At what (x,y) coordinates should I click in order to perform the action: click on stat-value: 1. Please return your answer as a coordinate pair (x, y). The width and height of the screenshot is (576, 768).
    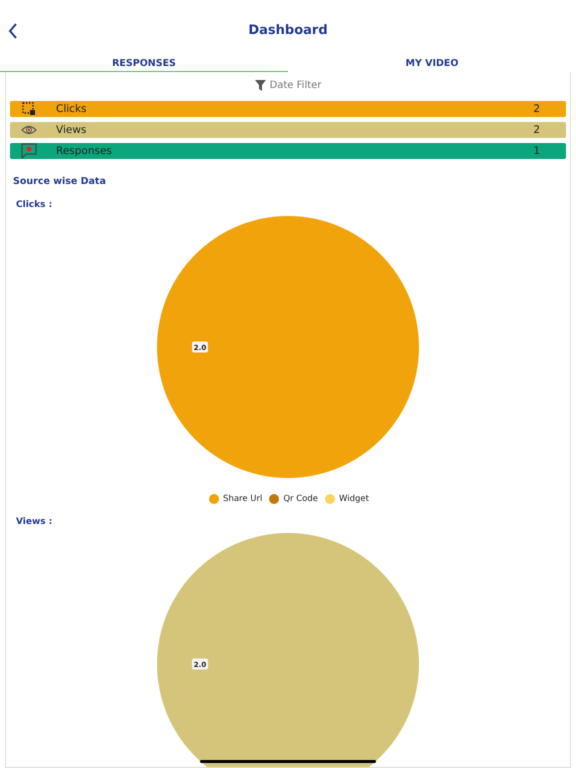
    Looking at the image, I should click on (536, 151).